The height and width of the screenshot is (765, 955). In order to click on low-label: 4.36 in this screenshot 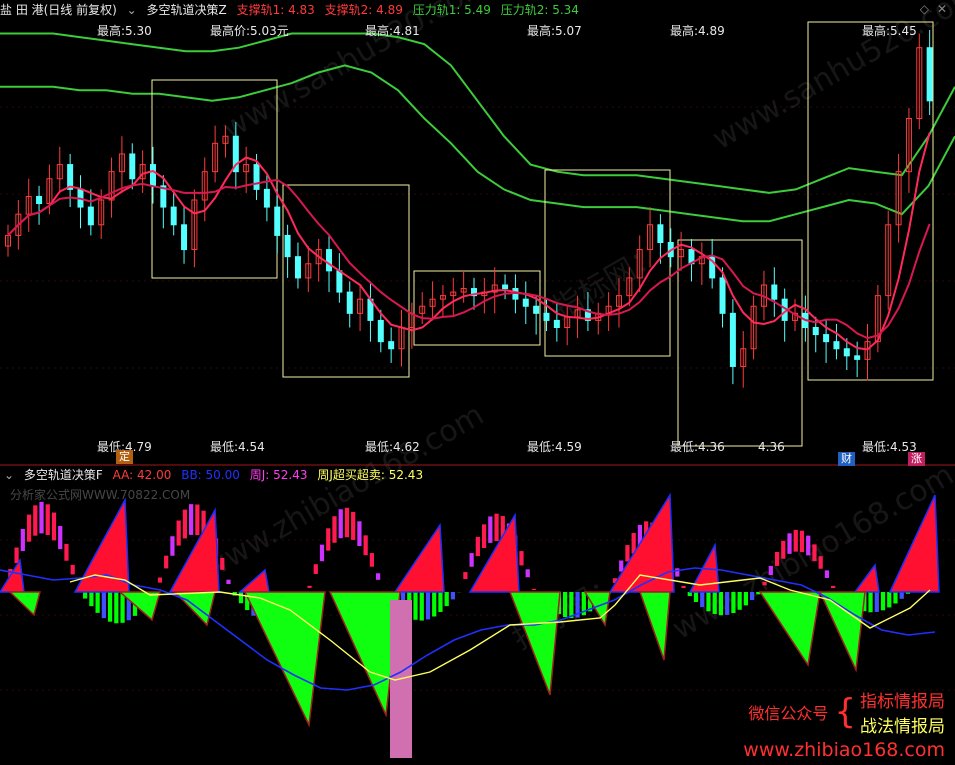, I will do `click(771, 447)`.